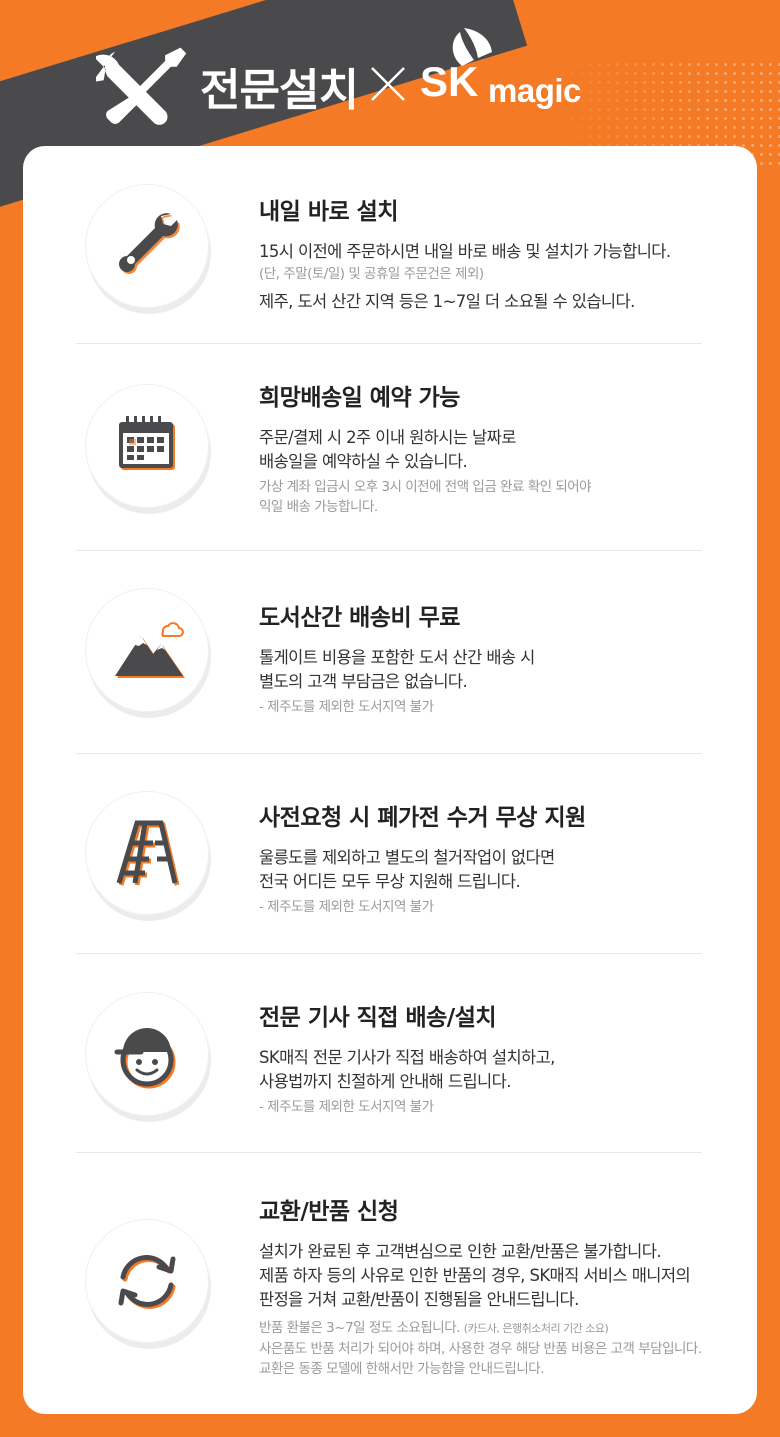 This screenshot has height=1437, width=780. I want to click on item-title: 내일 바로 설치, so click(328, 212).